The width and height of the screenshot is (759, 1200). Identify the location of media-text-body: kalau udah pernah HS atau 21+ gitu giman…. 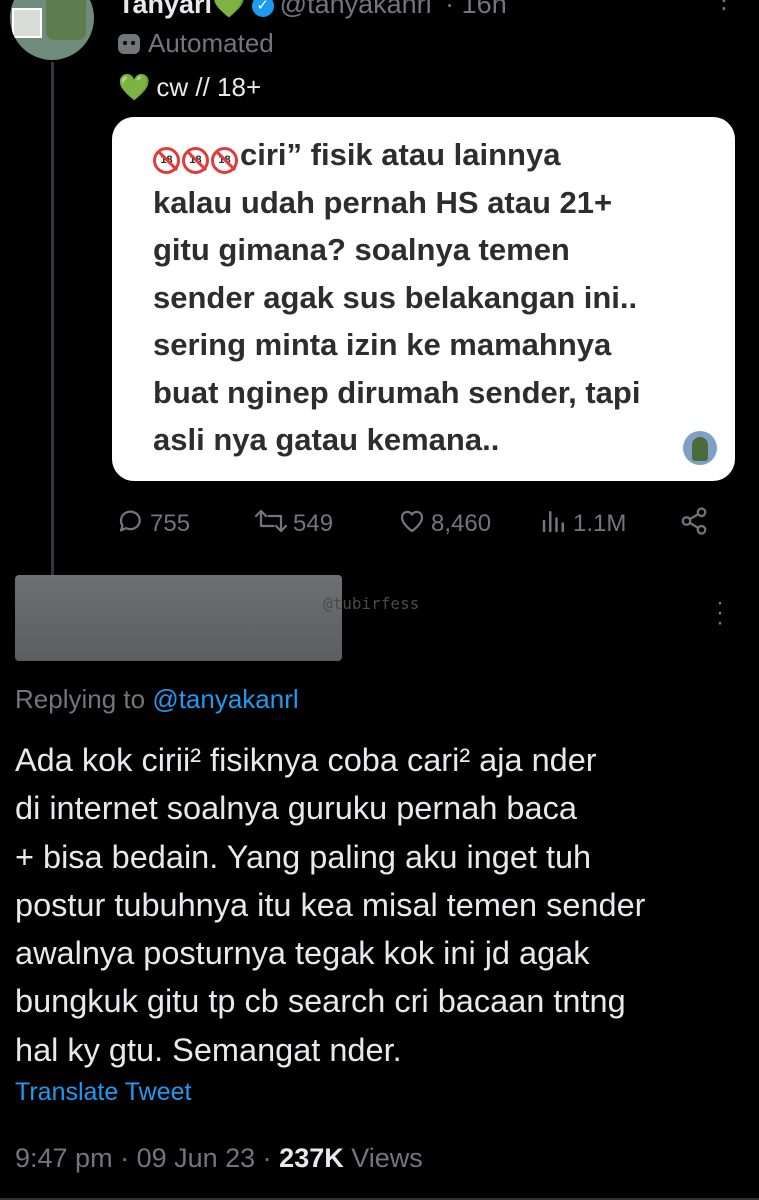
(397, 321).